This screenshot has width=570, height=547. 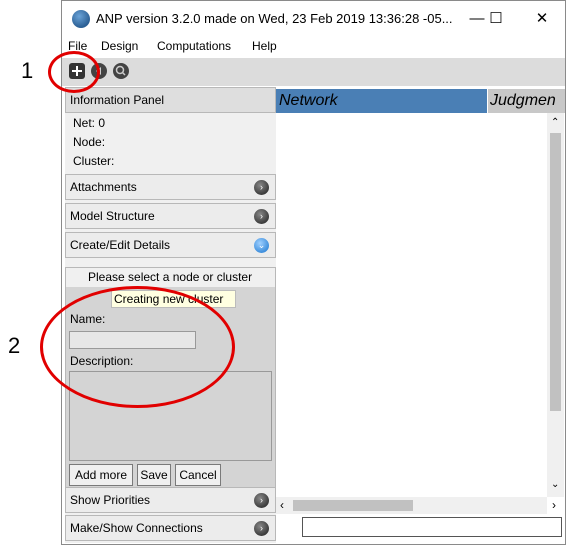 What do you see at coordinates (81, 19) in the screenshot?
I see `app-globe-icon` at bounding box center [81, 19].